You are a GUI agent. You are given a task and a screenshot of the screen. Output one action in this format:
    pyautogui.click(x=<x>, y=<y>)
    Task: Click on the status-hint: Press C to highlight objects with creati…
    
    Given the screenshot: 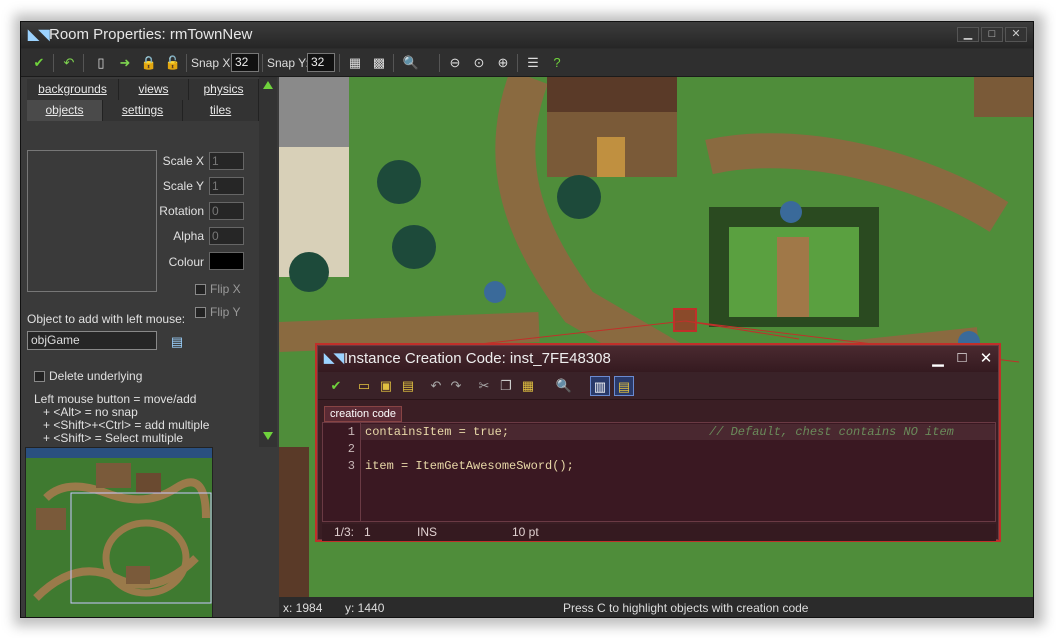 What is the action you would take?
    pyautogui.click(x=686, y=608)
    